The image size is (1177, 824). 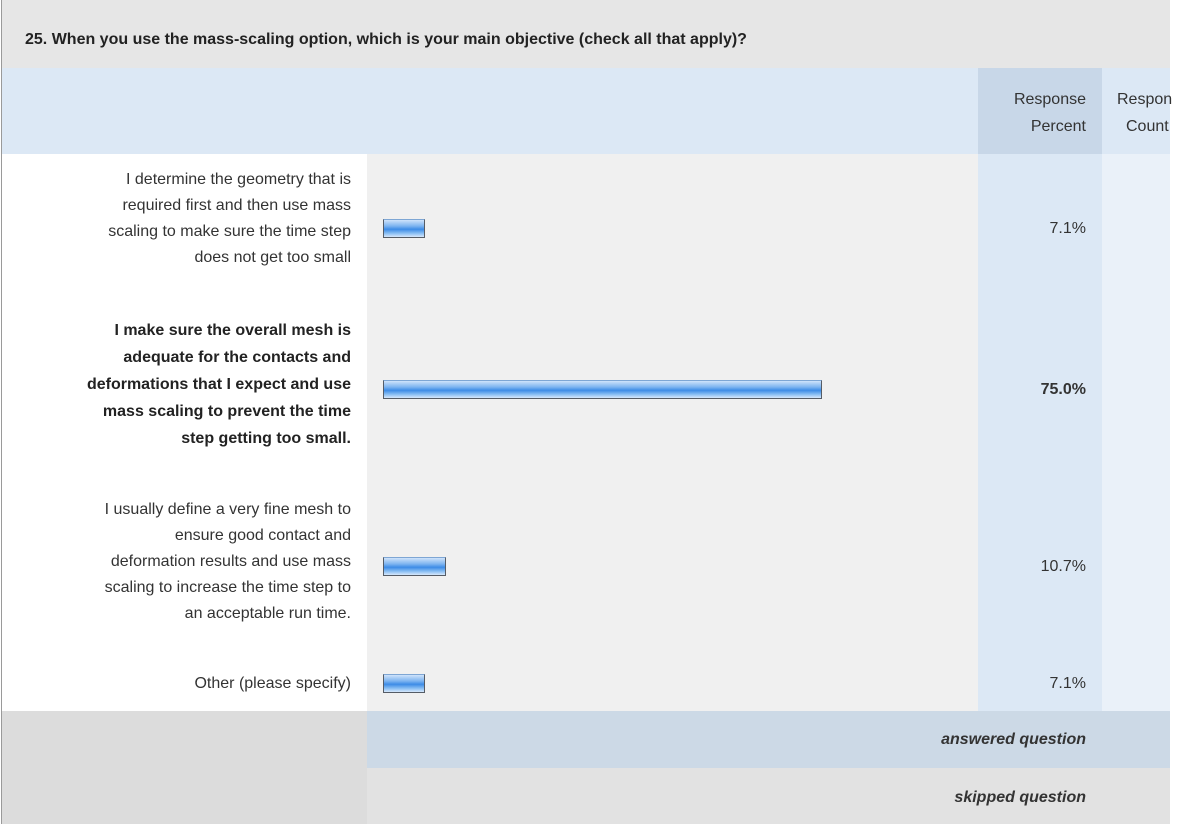 What do you see at coordinates (226, 411) in the screenshot?
I see `answer-label-line: mass scaling to prevent the time` at bounding box center [226, 411].